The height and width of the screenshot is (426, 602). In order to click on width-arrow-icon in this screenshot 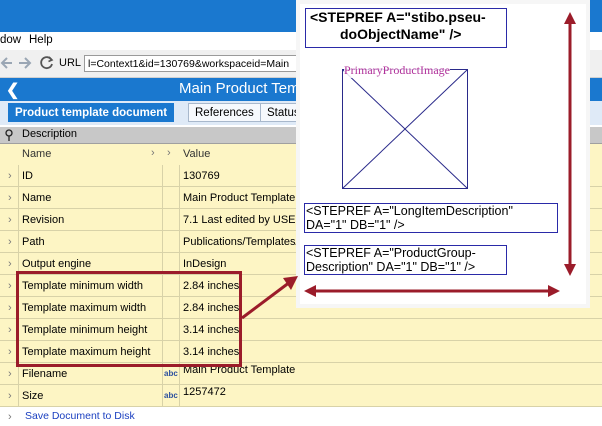, I will do `click(432, 291)`.